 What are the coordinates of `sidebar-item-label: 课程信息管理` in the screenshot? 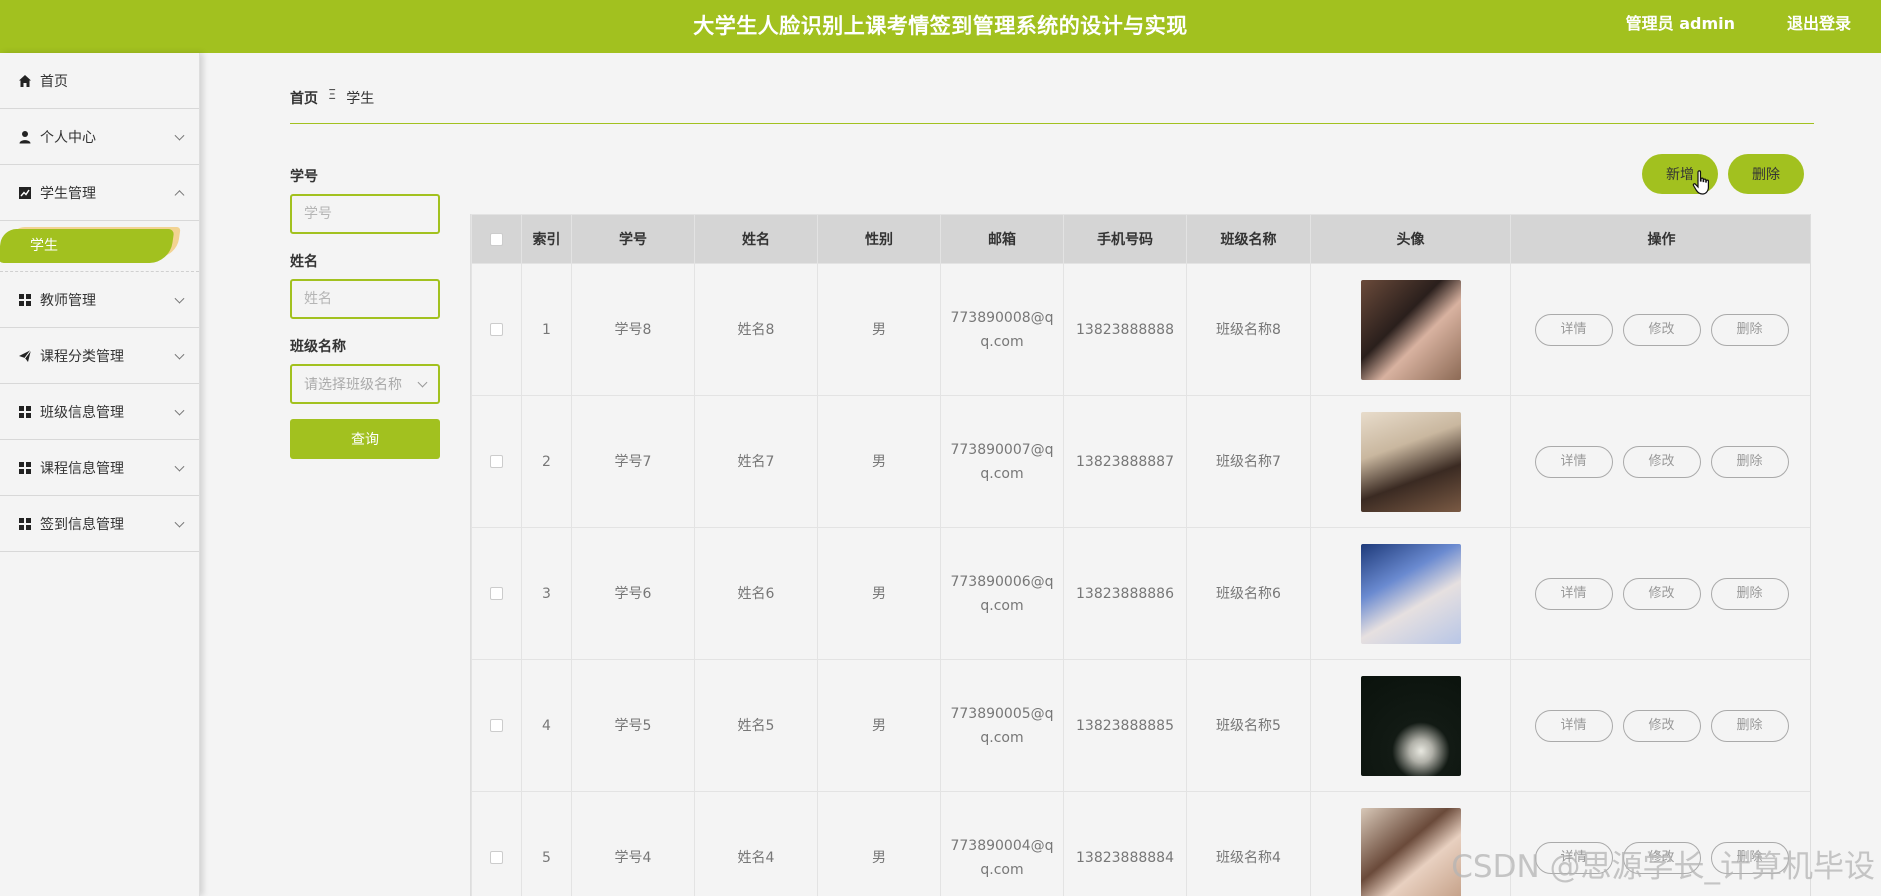 It's located at (82, 468).